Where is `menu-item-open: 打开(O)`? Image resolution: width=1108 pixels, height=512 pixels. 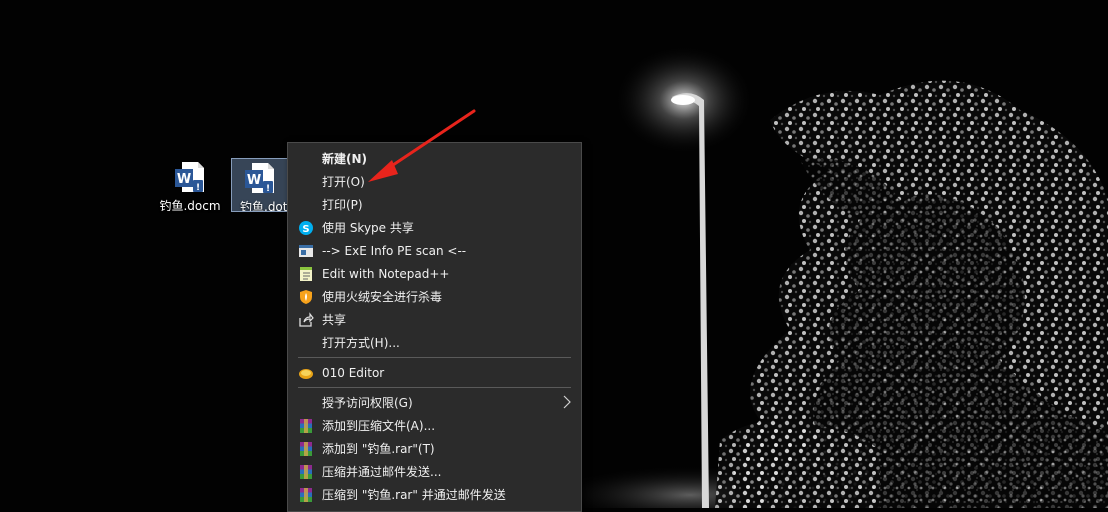
menu-item-open: 打开(O) is located at coordinates (434, 181).